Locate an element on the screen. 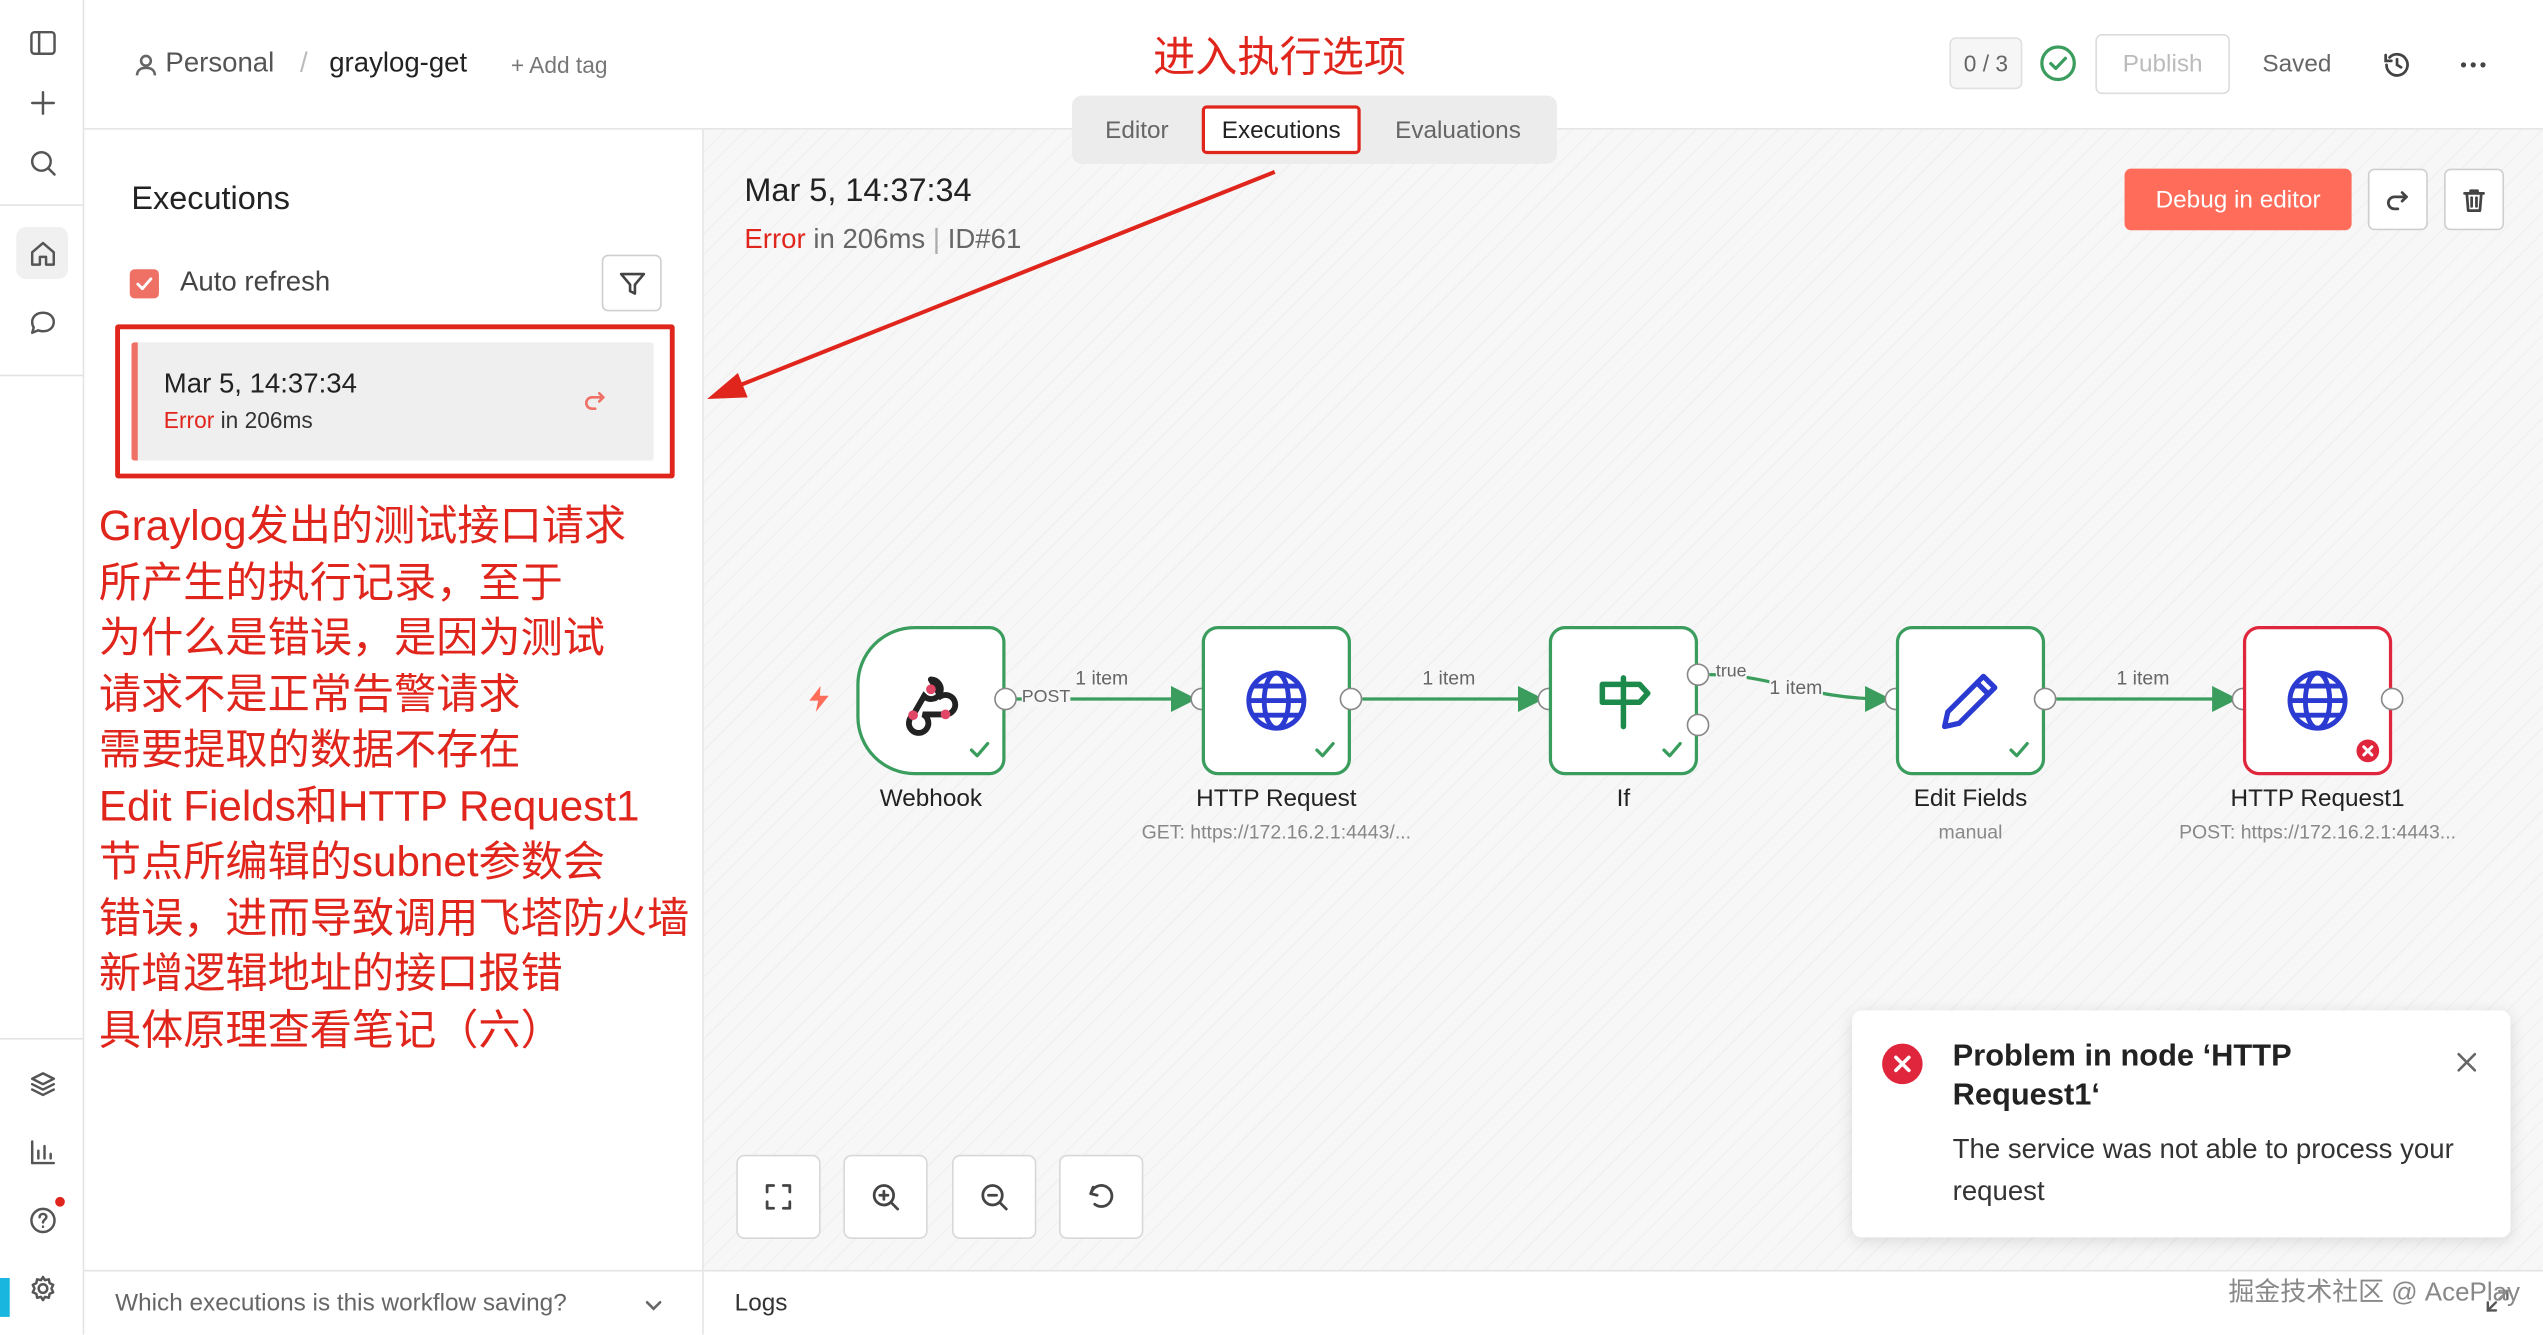 The height and width of the screenshot is (1335, 2543). execution-item-status-line: Error in 206ms is located at coordinates (238, 420).